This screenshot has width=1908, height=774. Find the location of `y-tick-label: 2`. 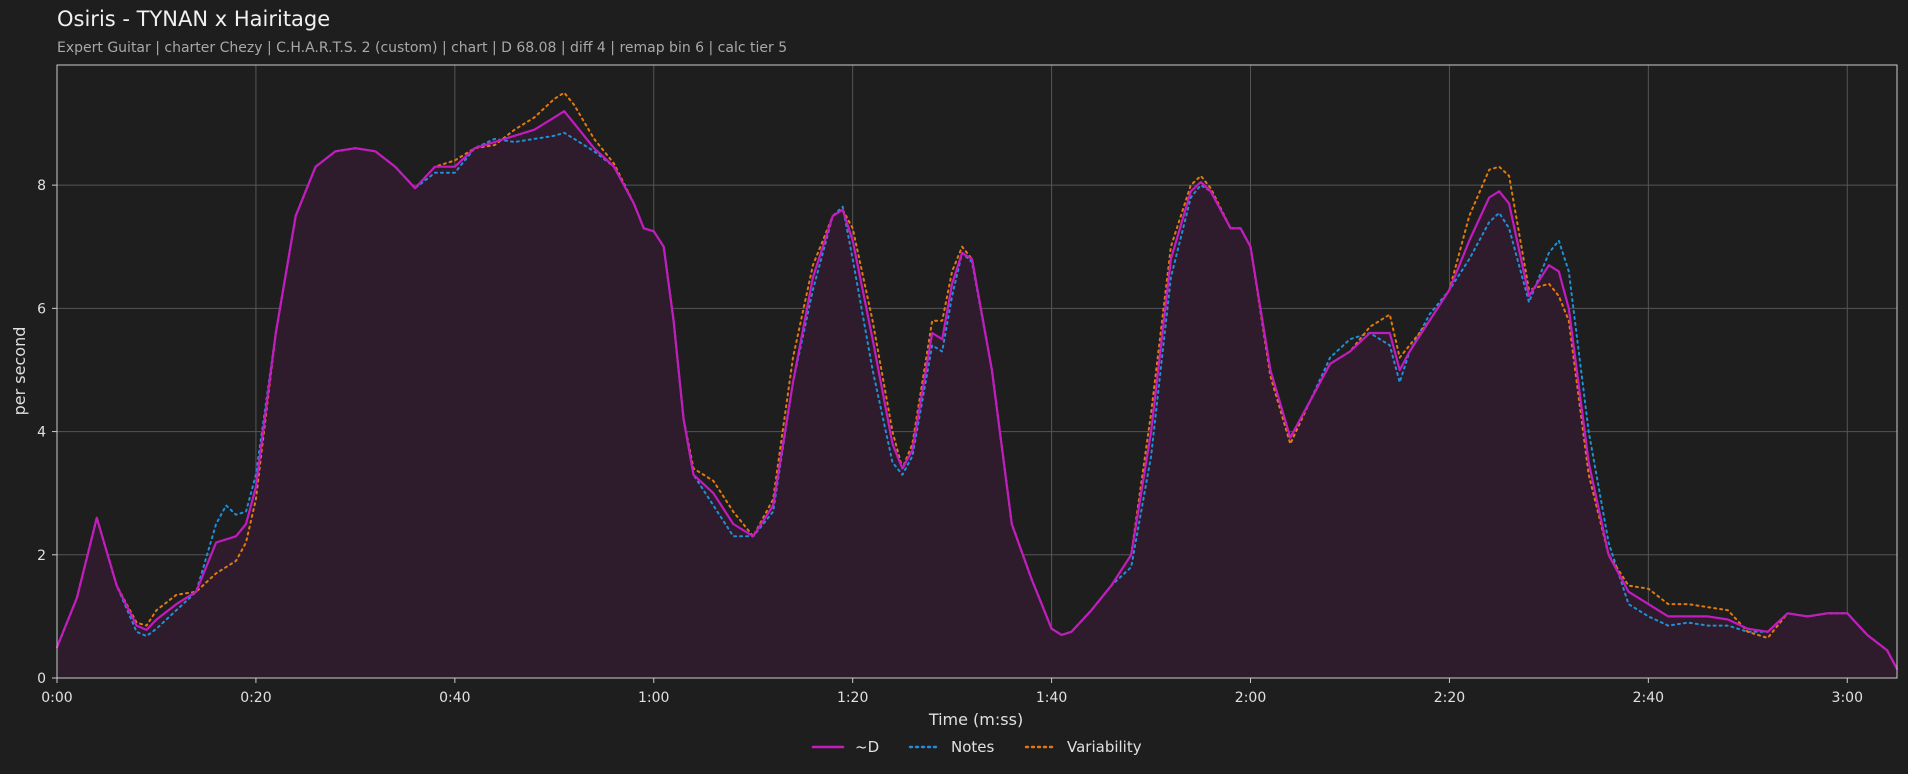

y-tick-label: 2 is located at coordinates (41, 556).